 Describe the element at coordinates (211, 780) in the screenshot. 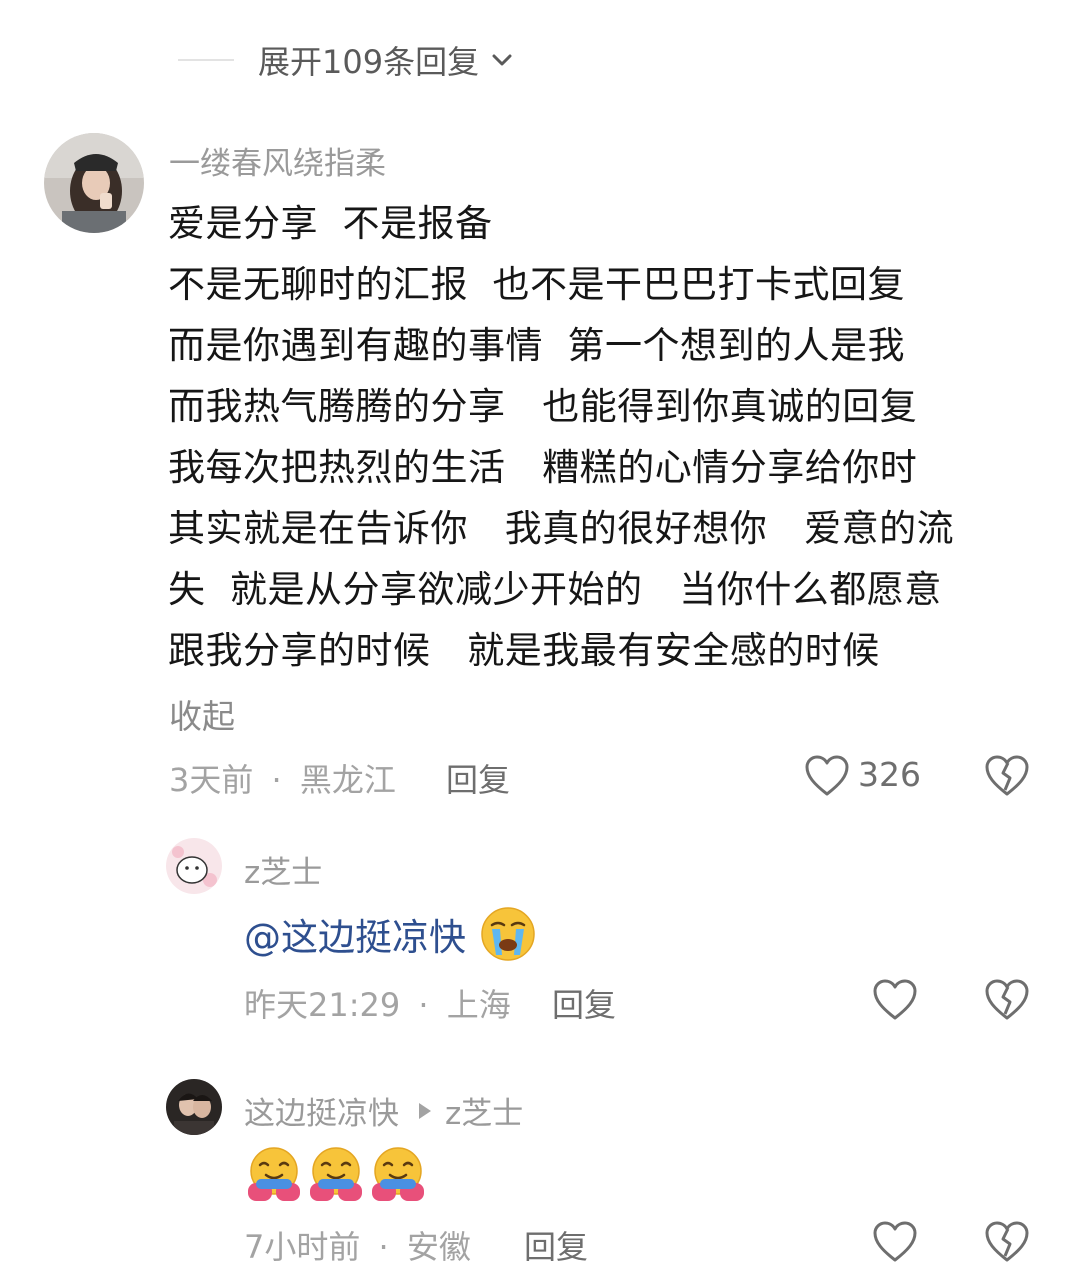

I see `comment-time: 3天前` at that location.